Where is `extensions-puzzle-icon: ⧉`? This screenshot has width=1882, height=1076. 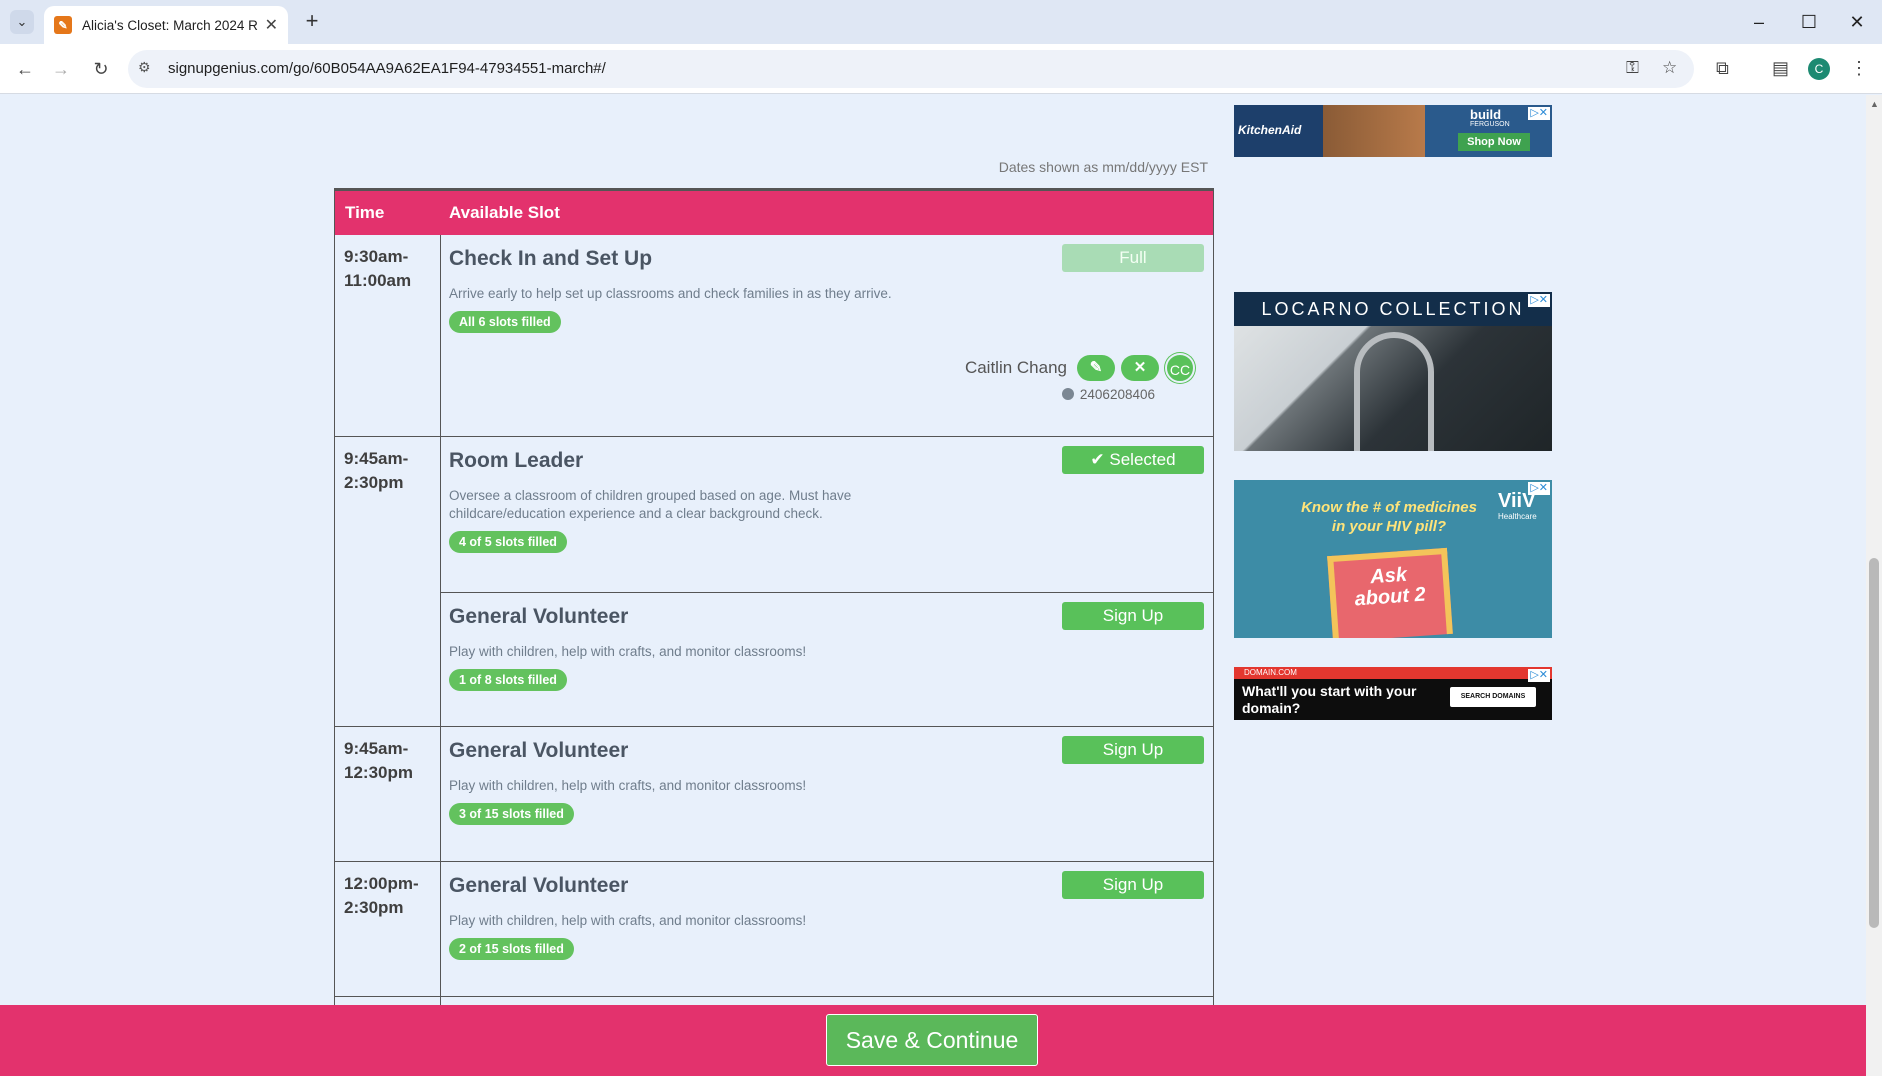 extensions-puzzle-icon: ⧉ is located at coordinates (1722, 68).